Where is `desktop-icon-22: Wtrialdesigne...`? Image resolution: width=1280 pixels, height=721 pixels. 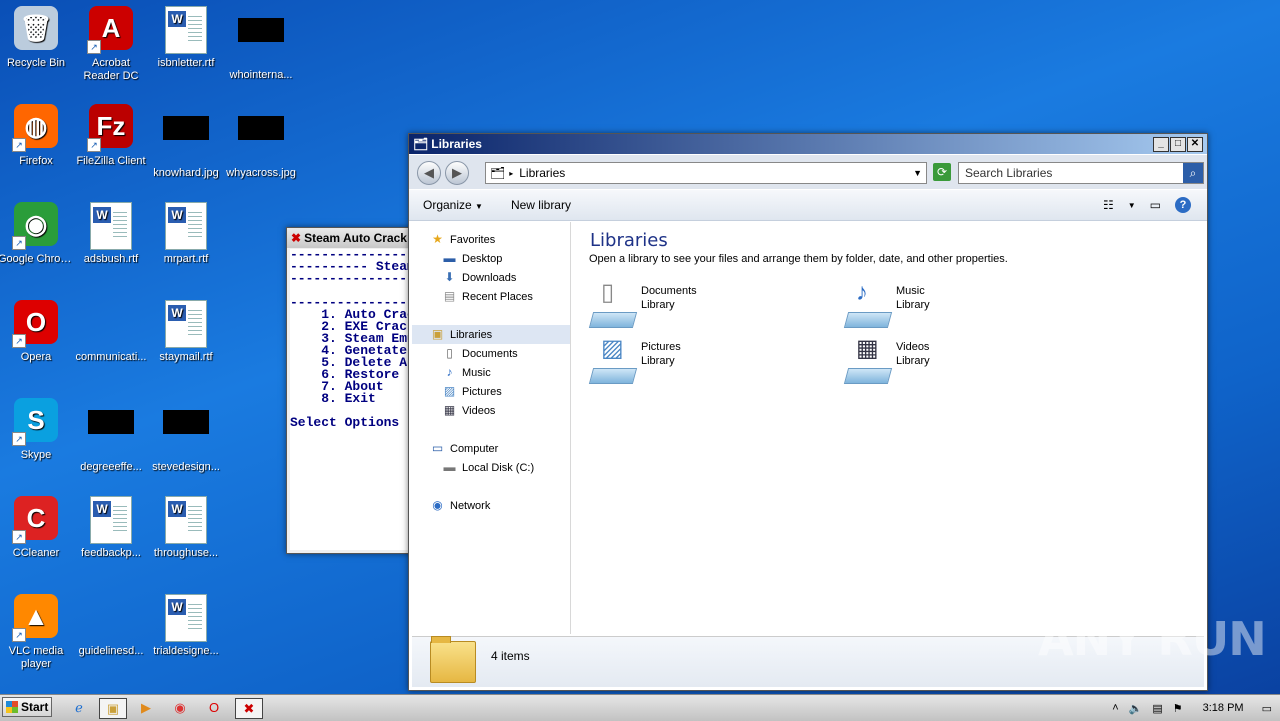
desktop-icon-22: Wtrialdesigne... is located at coordinates (186, 626).